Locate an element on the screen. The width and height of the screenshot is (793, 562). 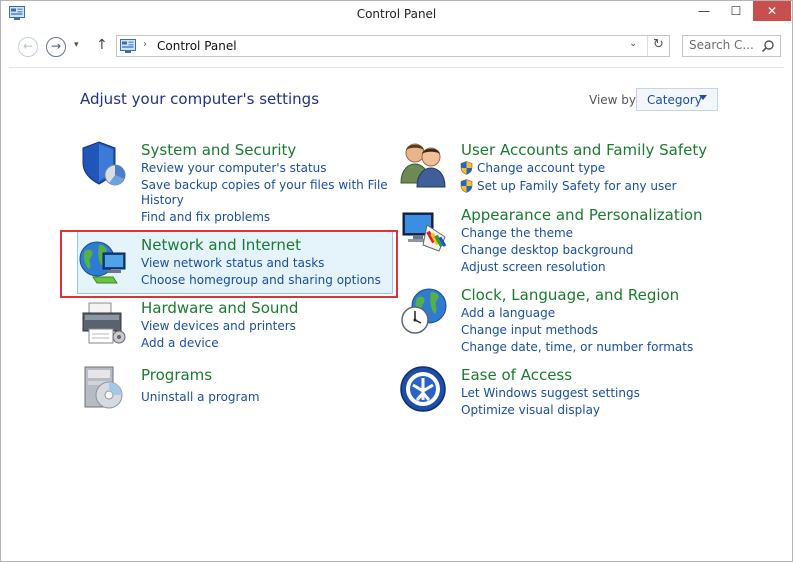
clock-globe-icon is located at coordinates (424, 311).